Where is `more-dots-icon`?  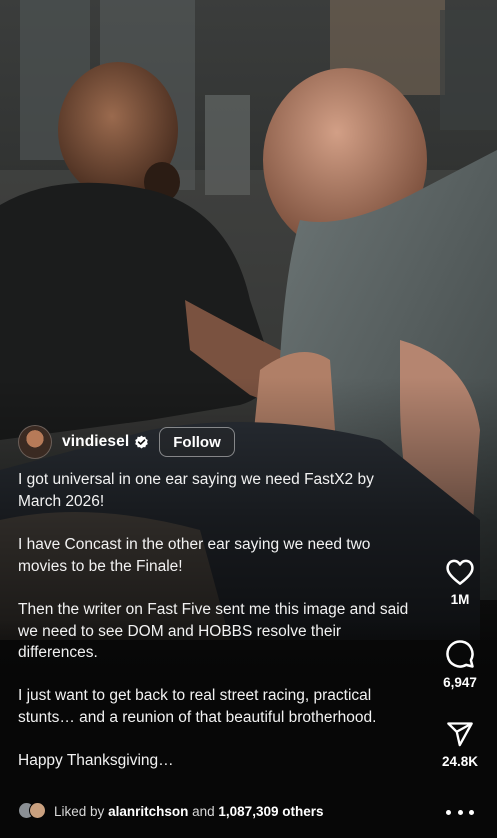 more-dots-icon is located at coordinates (460, 812).